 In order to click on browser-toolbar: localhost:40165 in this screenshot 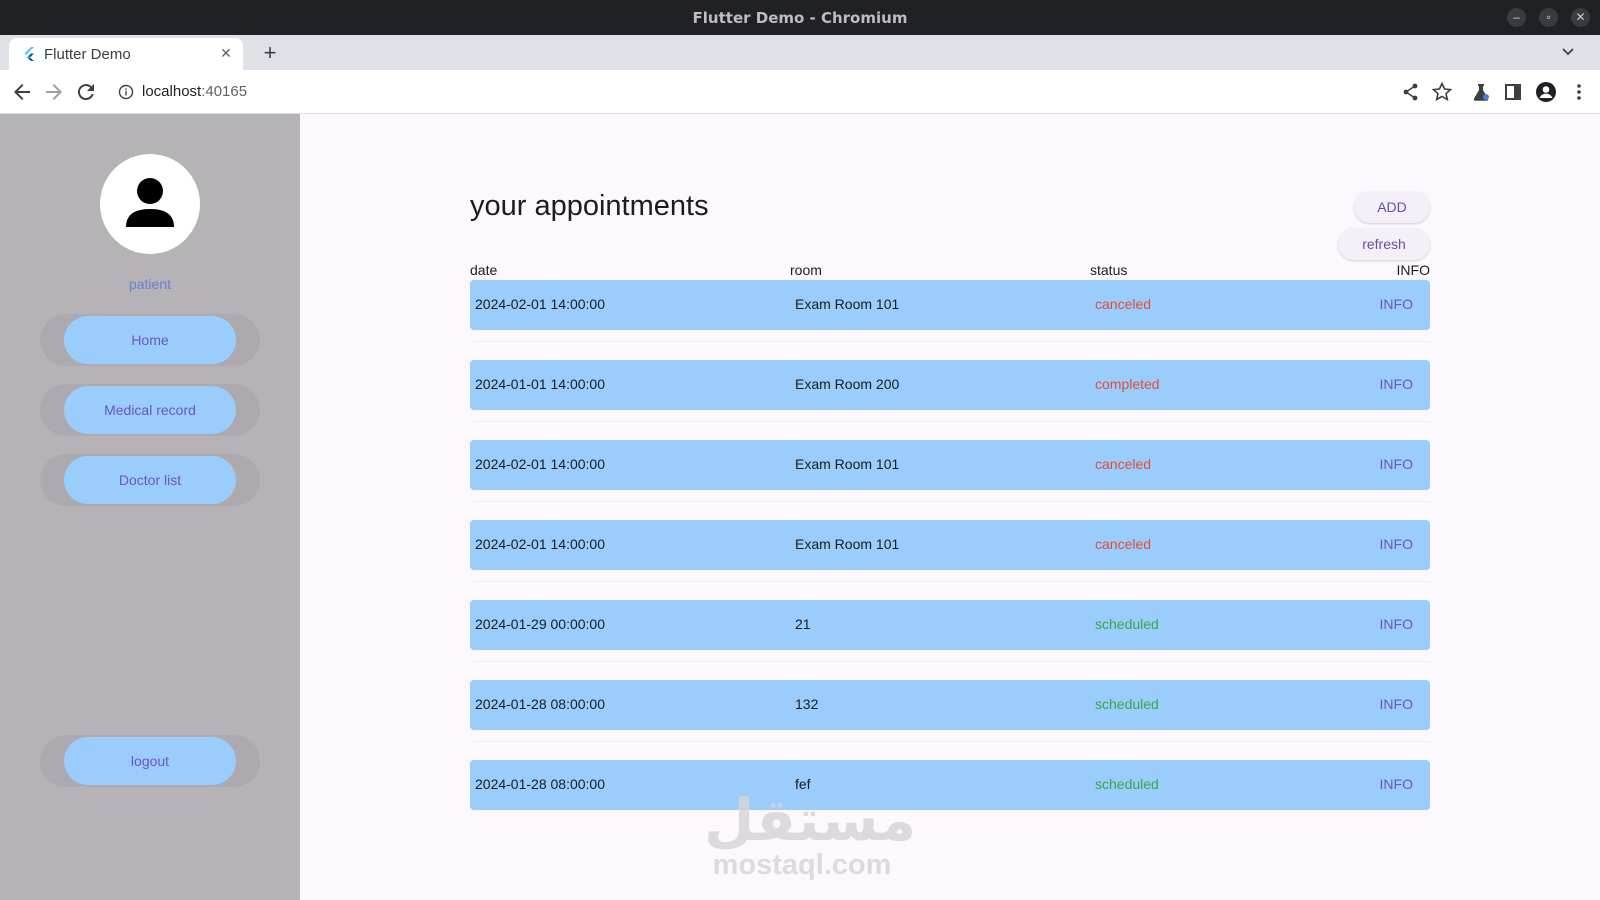, I will do `click(800, 92)`.